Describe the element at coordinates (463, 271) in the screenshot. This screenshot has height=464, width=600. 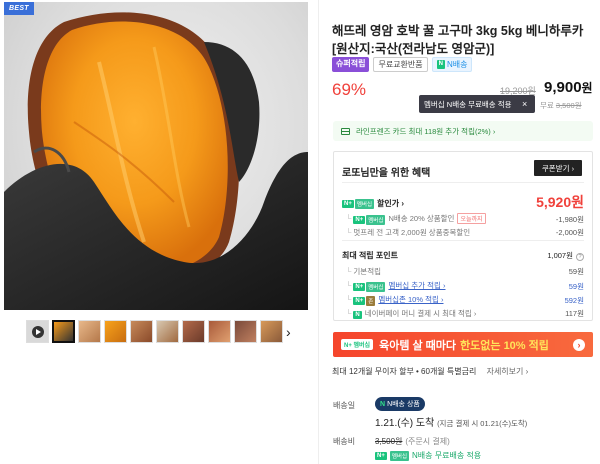
I see `points-row: 기본적립 59원` at that location.